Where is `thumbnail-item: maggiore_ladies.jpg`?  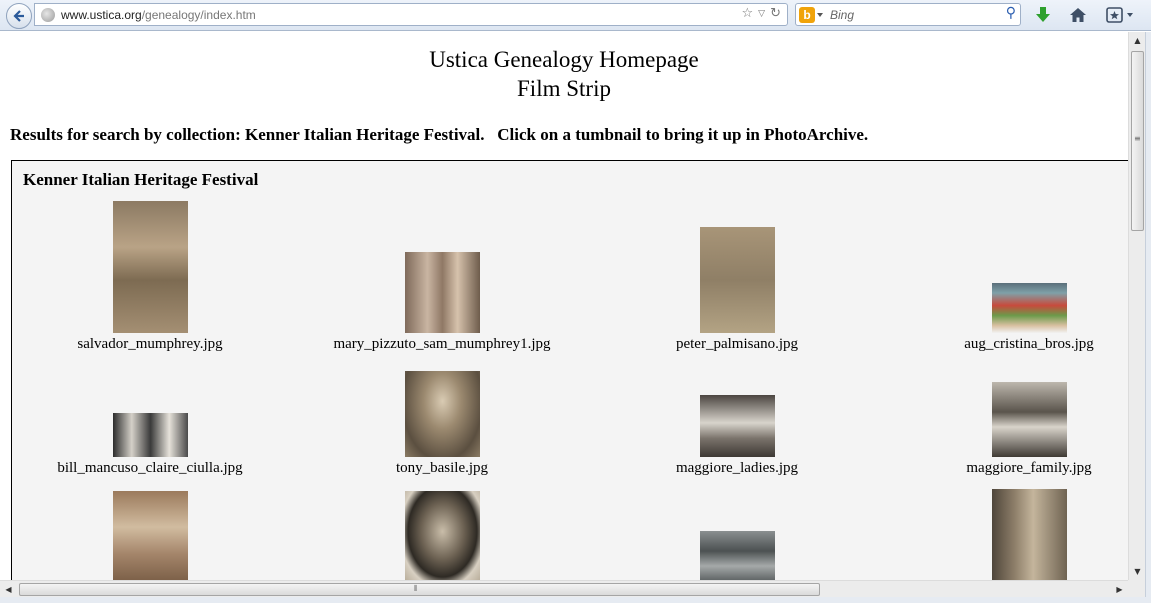 thumbnail-item: maggiore_ladies.jpg is located at coordinates (737, 436).